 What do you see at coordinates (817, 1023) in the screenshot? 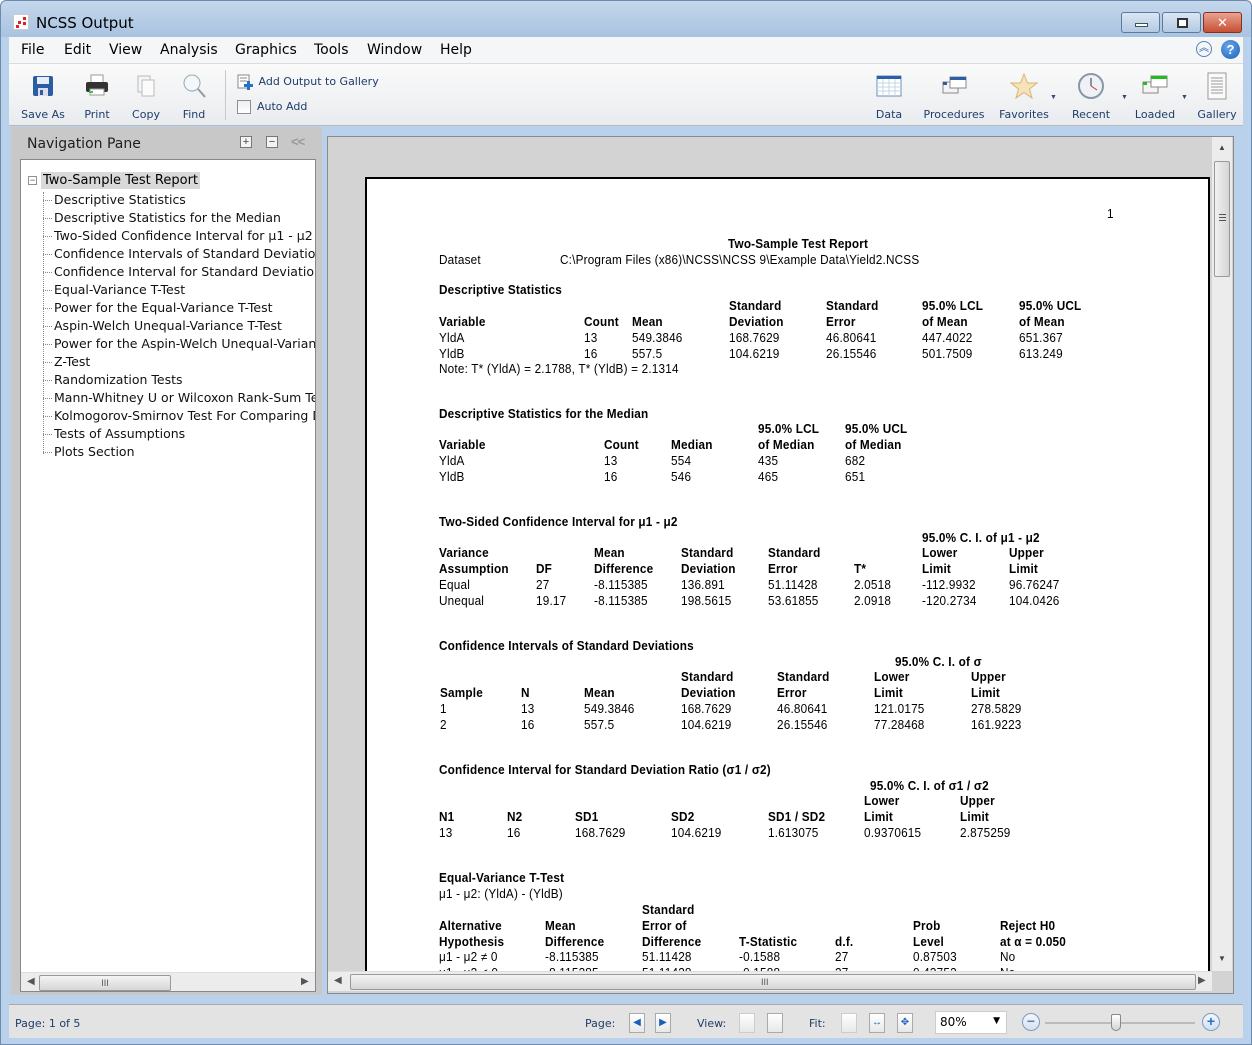
I see `fit-label: Fit:` at bounding box center [817, 1023].